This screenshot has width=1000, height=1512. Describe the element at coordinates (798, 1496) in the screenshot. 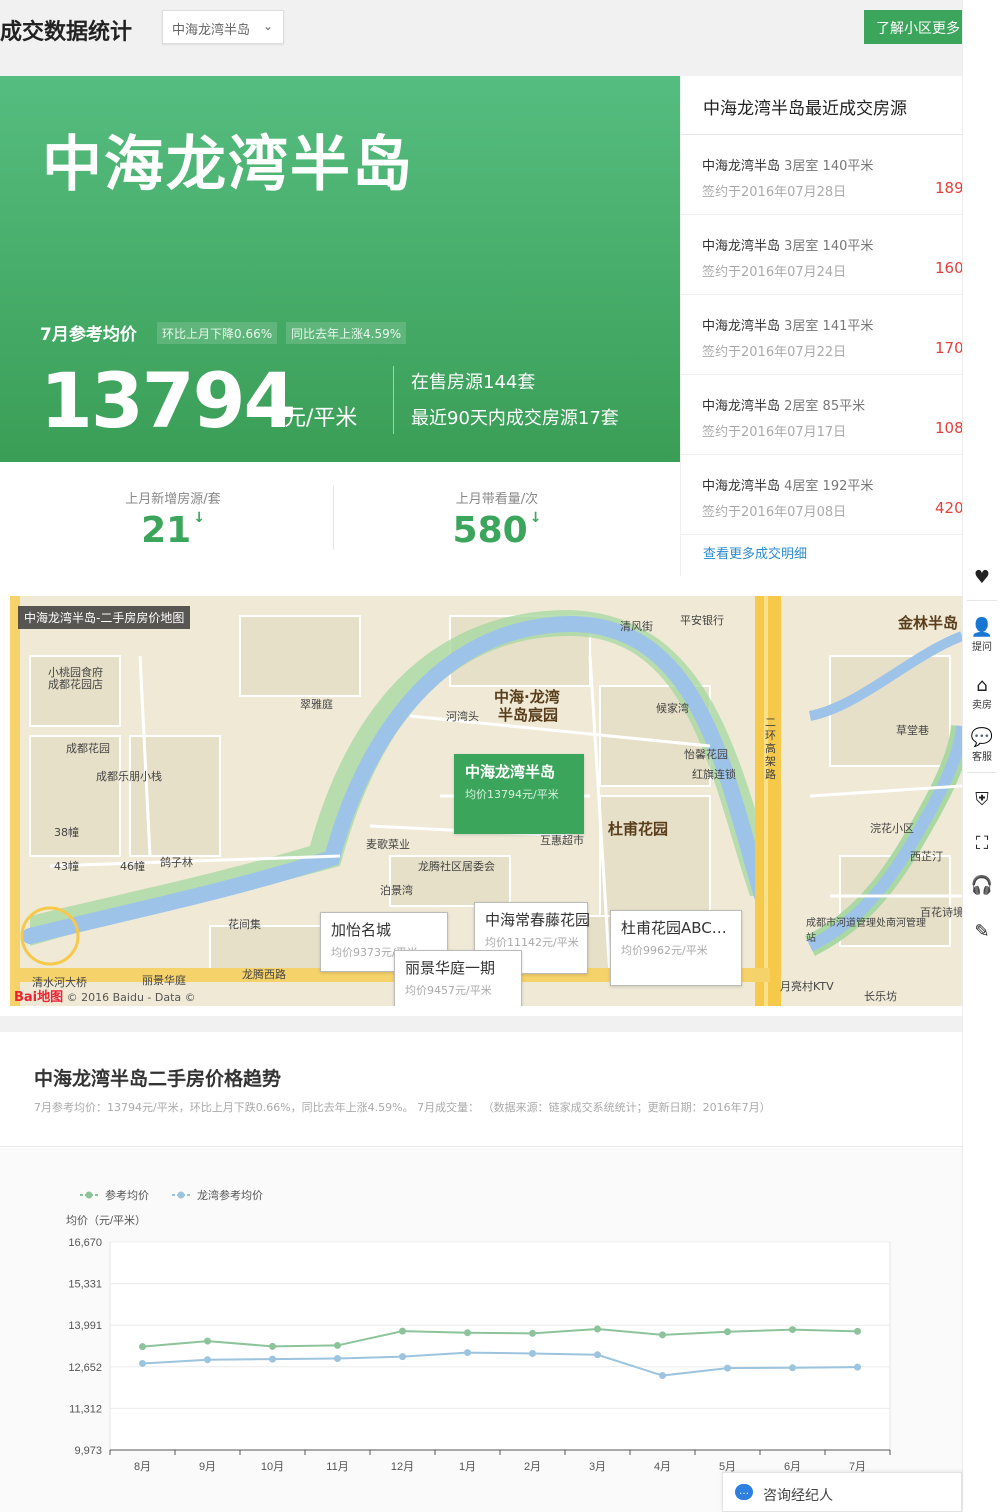

I see `consult-label: 咨询经纪人` at that location.